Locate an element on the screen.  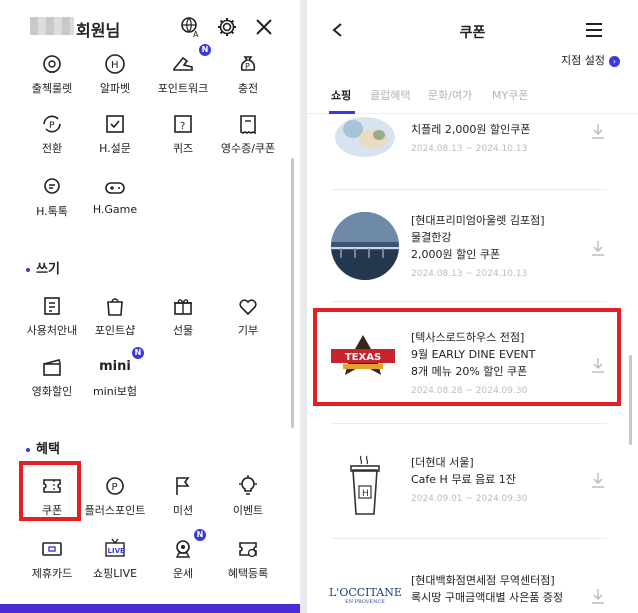
menu-item-fortune: 운세 N is located at coordinates (183, 555).